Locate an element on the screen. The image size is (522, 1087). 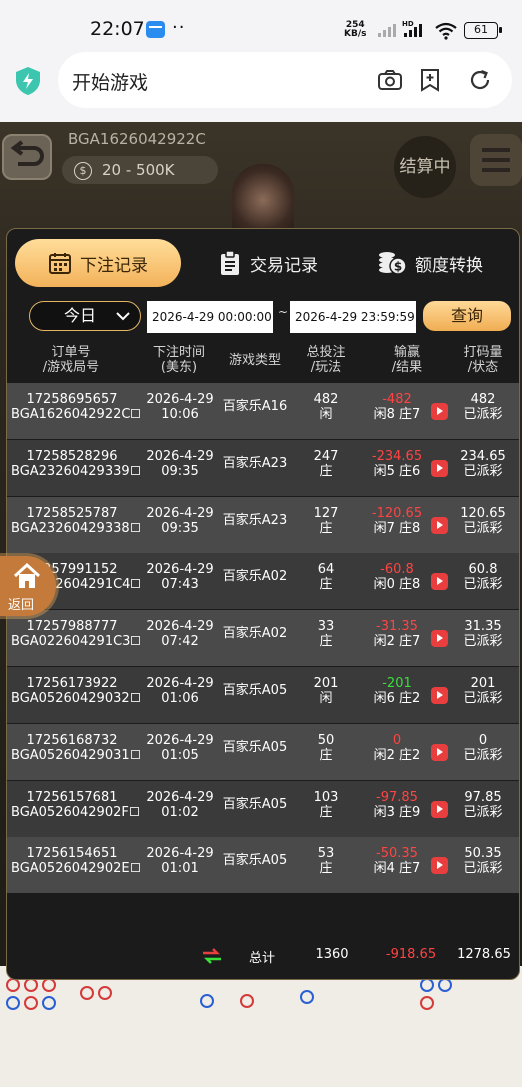
bet-cell: 50 庄 is located at coordinates (326, 747).